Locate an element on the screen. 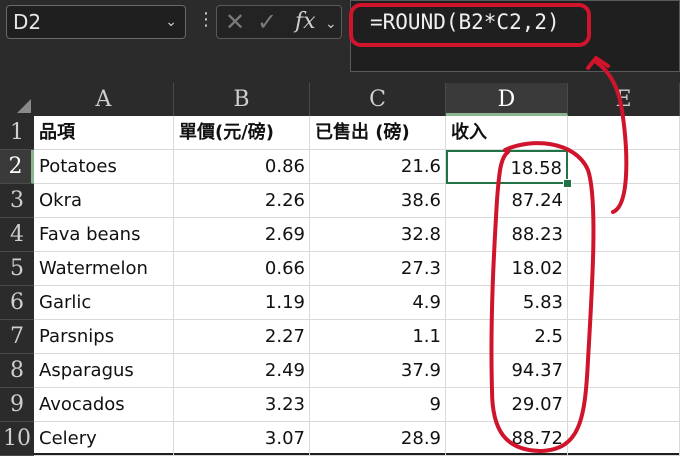 Image resolution: width=680 pixels, height=456 pixels. table-cell: 3.23 is located at coordinates (242, 405).